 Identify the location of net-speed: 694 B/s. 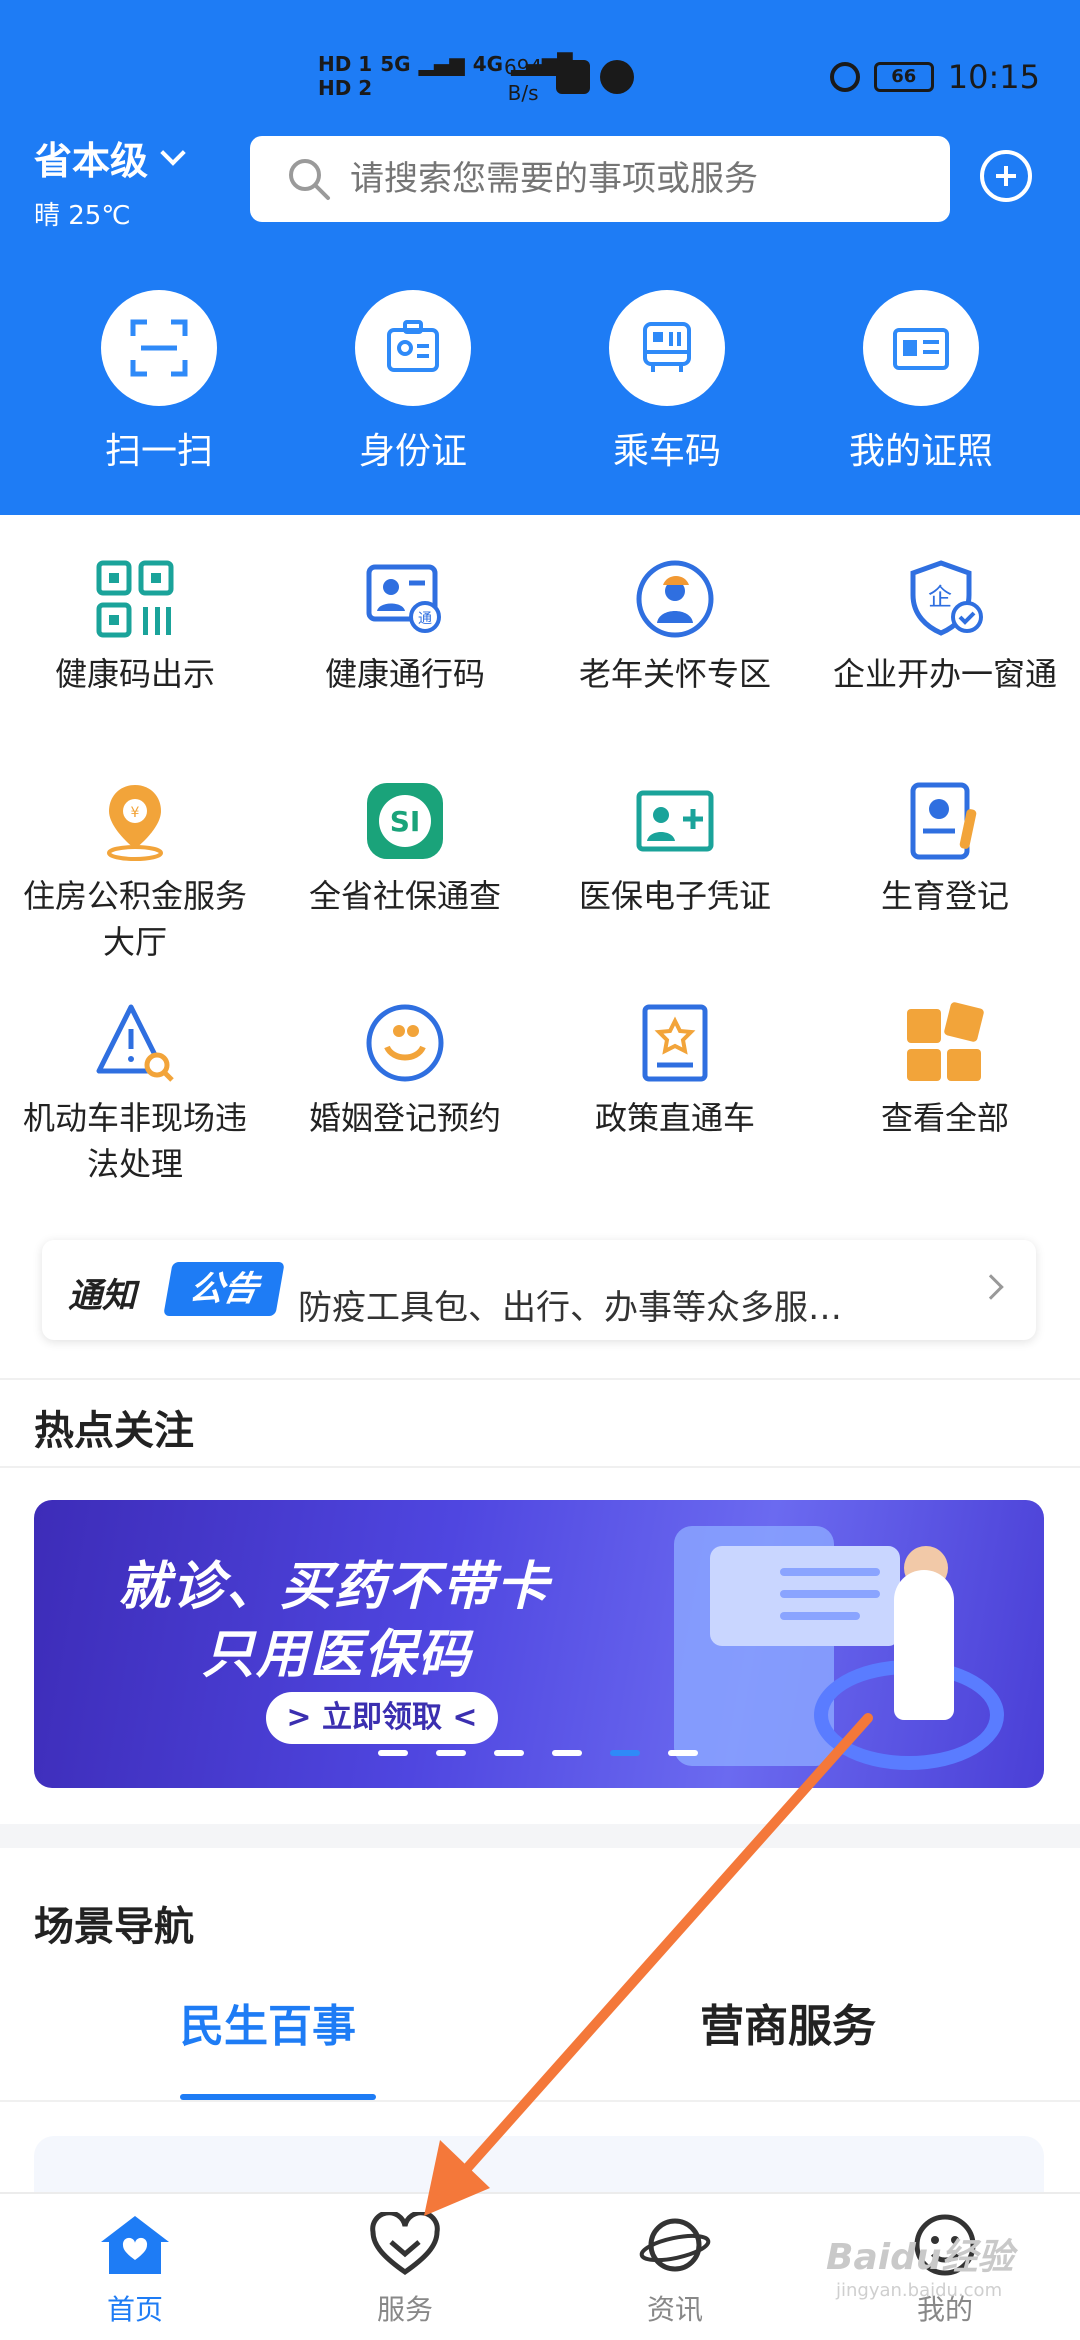
(523, 80).